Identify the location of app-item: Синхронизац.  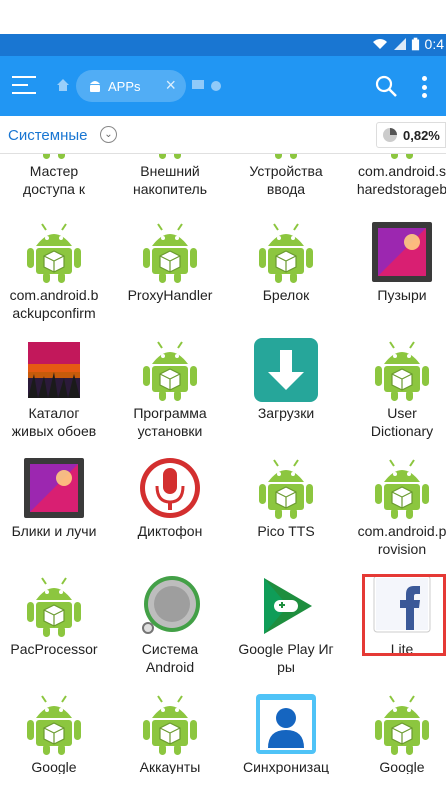
(286, 733).